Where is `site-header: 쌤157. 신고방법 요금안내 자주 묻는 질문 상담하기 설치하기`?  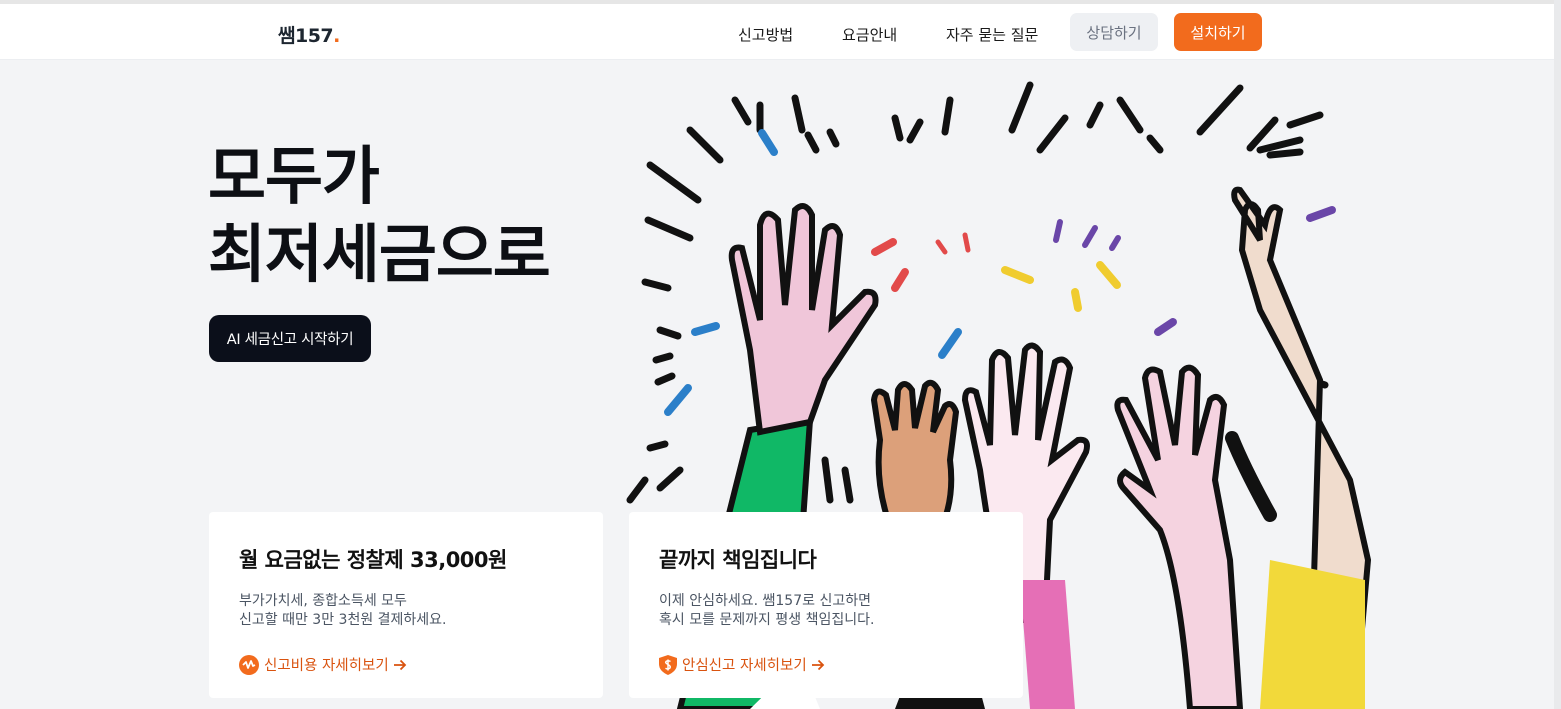 site-header: 쌤157. 신고방법 요금안내 자주 묻는 질문 상담하기 설치하기 is located at coordinates (780, 32).